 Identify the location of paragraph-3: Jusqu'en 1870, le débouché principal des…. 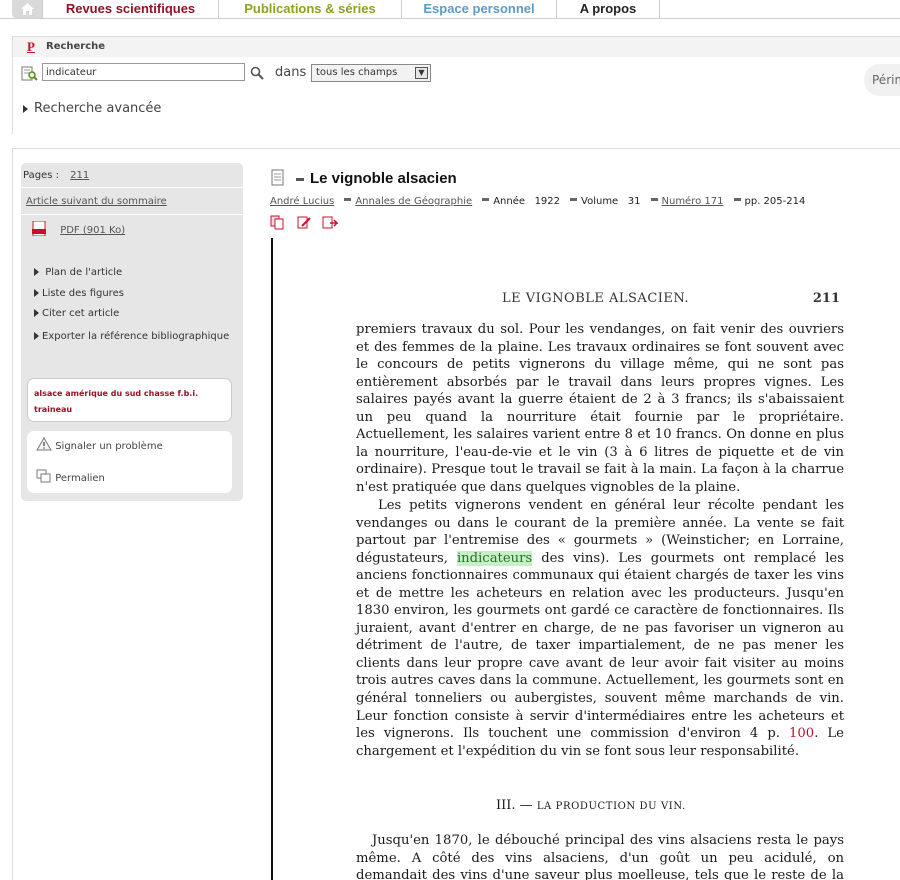
(600, 856).